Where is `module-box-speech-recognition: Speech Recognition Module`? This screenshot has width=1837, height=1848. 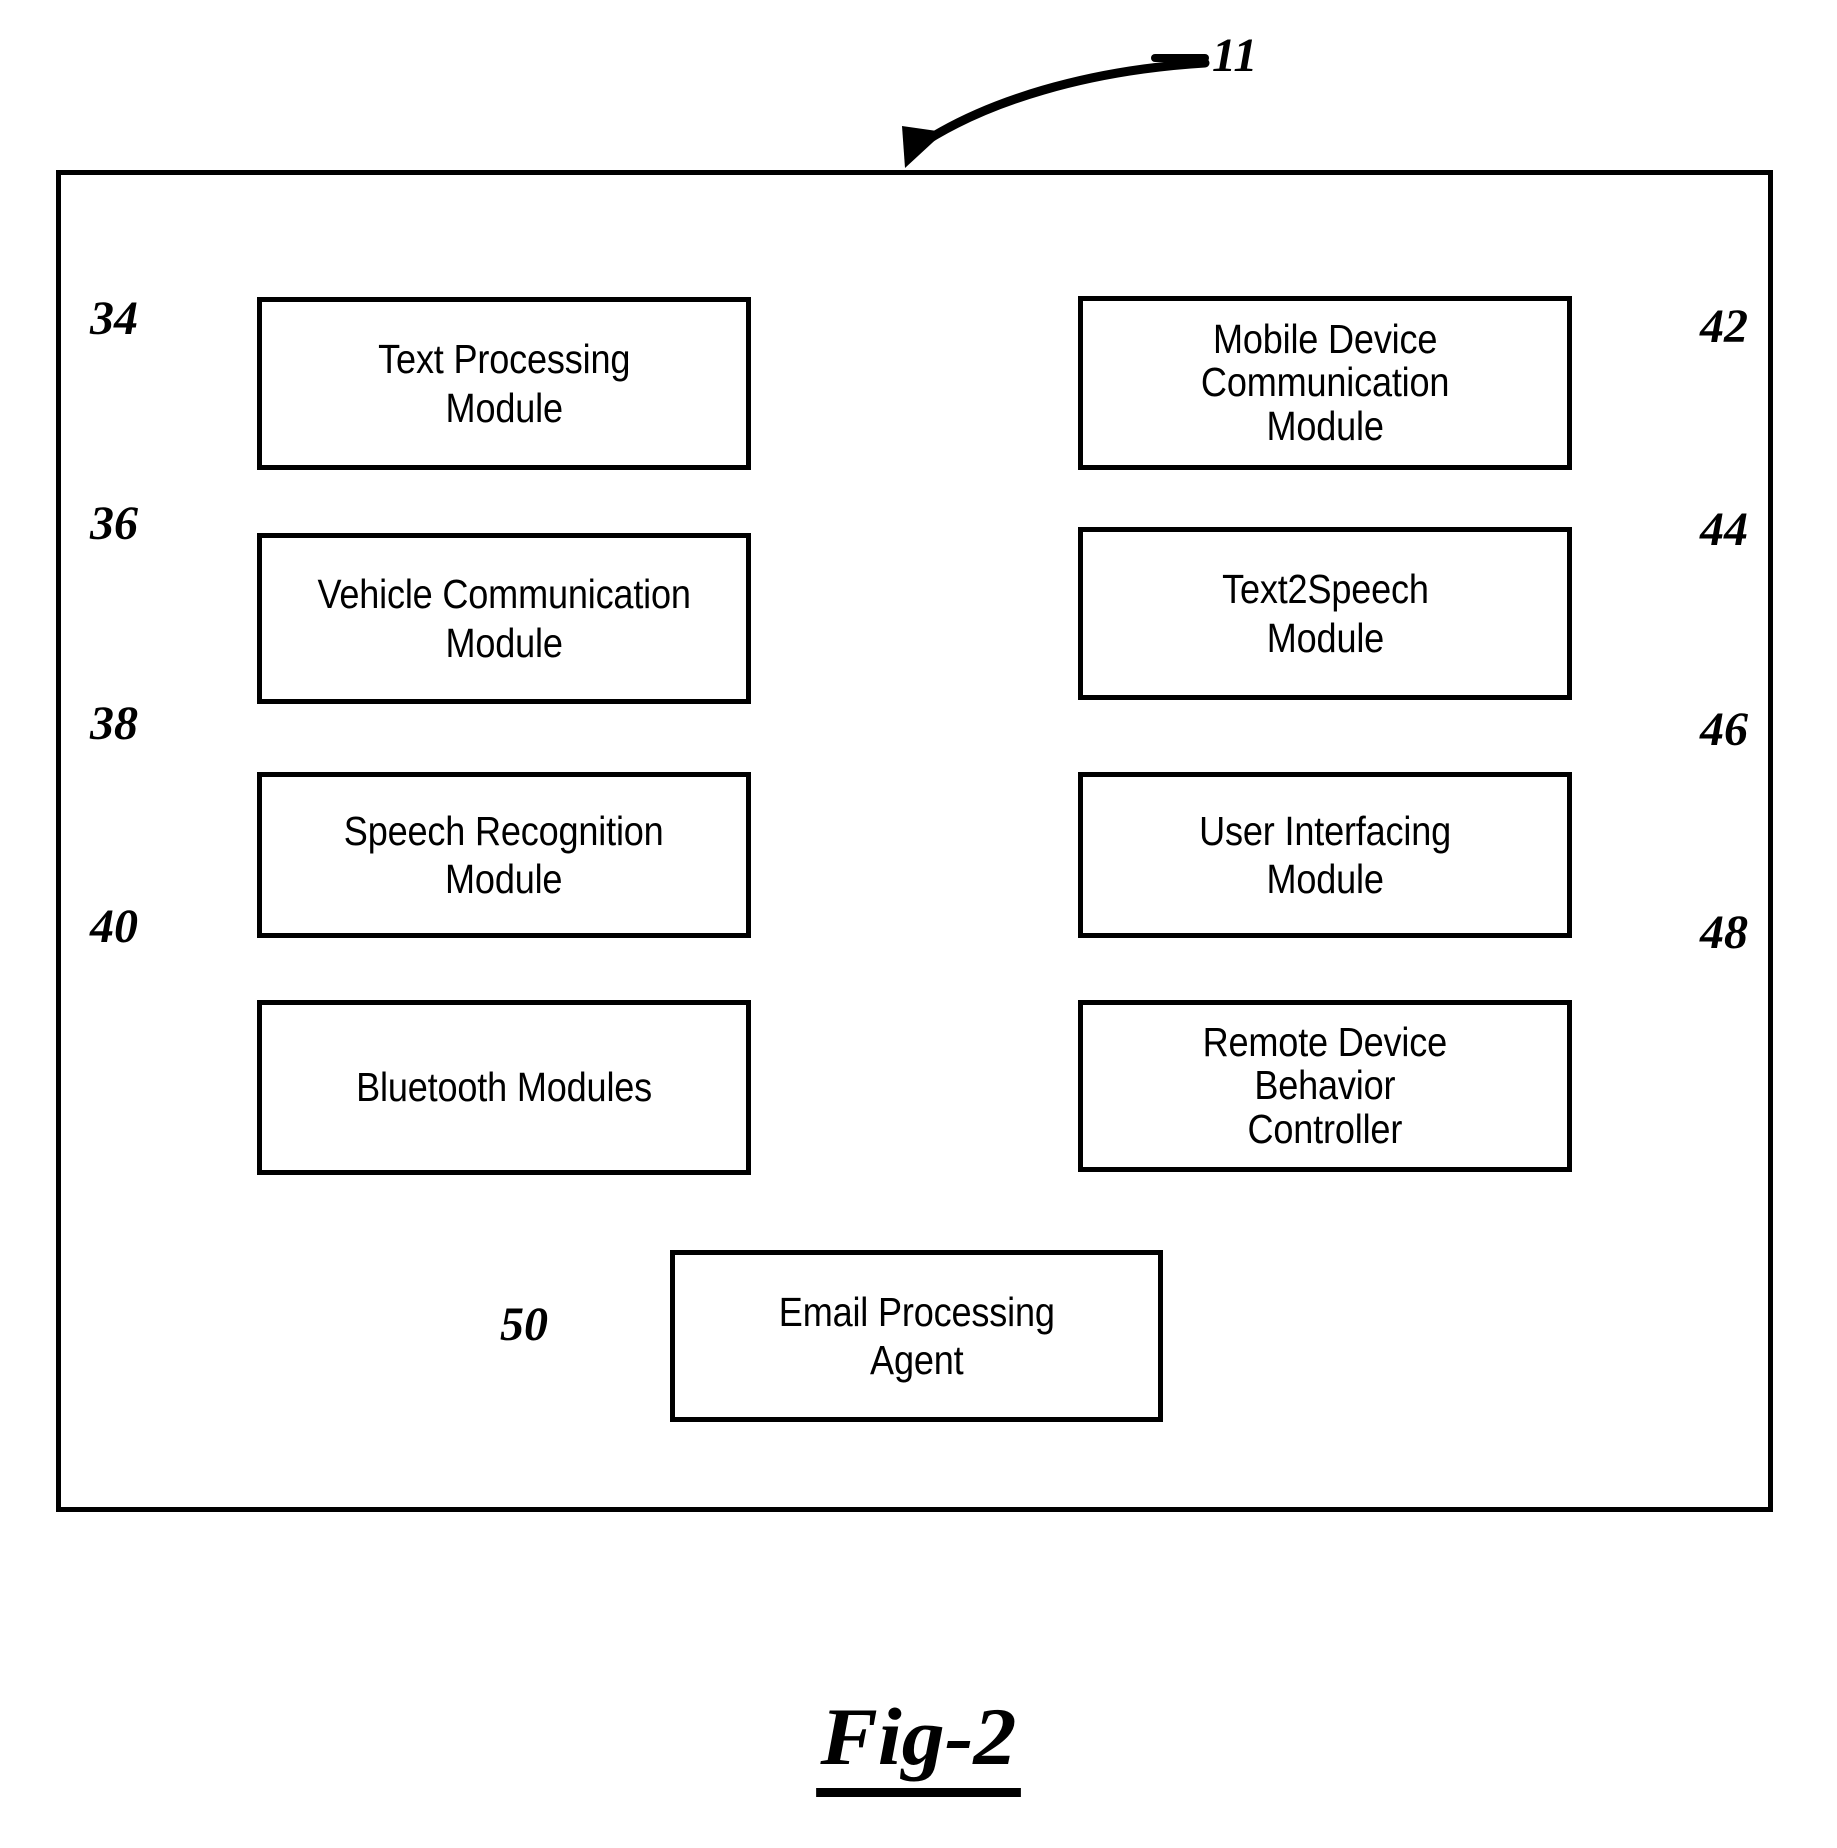
module-box-speech-recognition: Speech Recognition Module is located at coordinates (504, 855).